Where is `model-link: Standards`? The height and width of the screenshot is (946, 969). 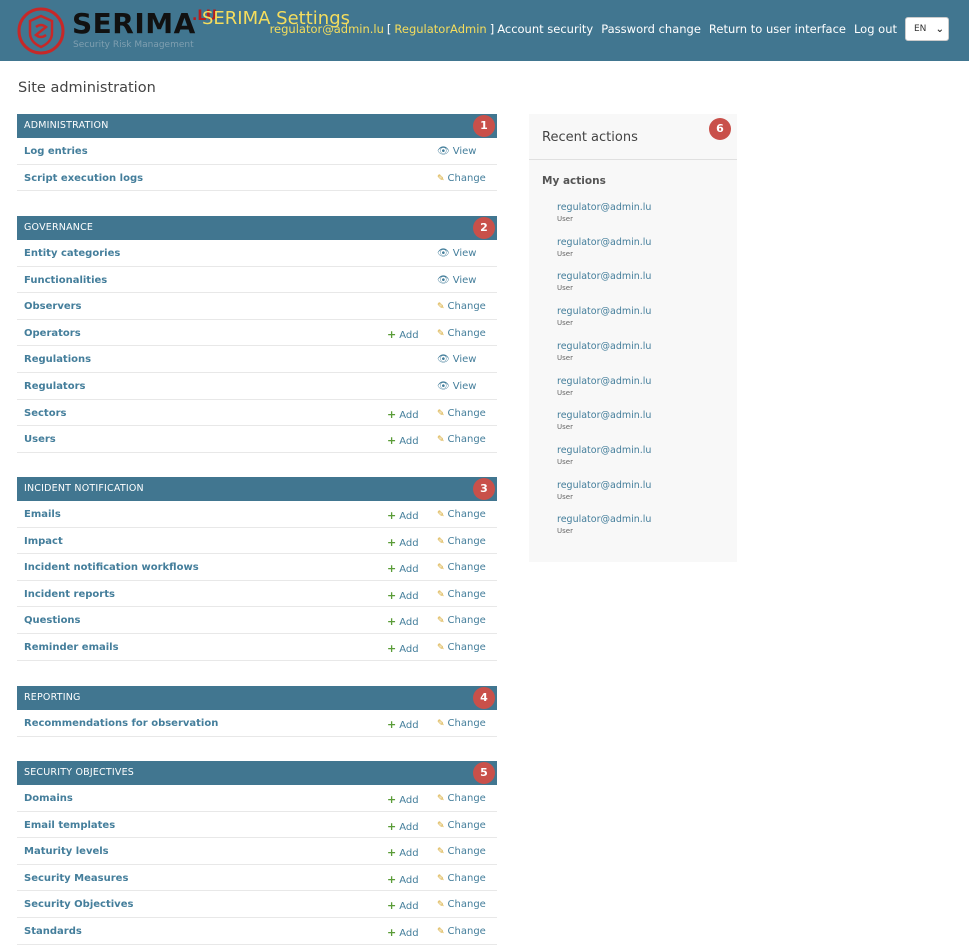
model-link: Standards is located at coordinates (53, 931).